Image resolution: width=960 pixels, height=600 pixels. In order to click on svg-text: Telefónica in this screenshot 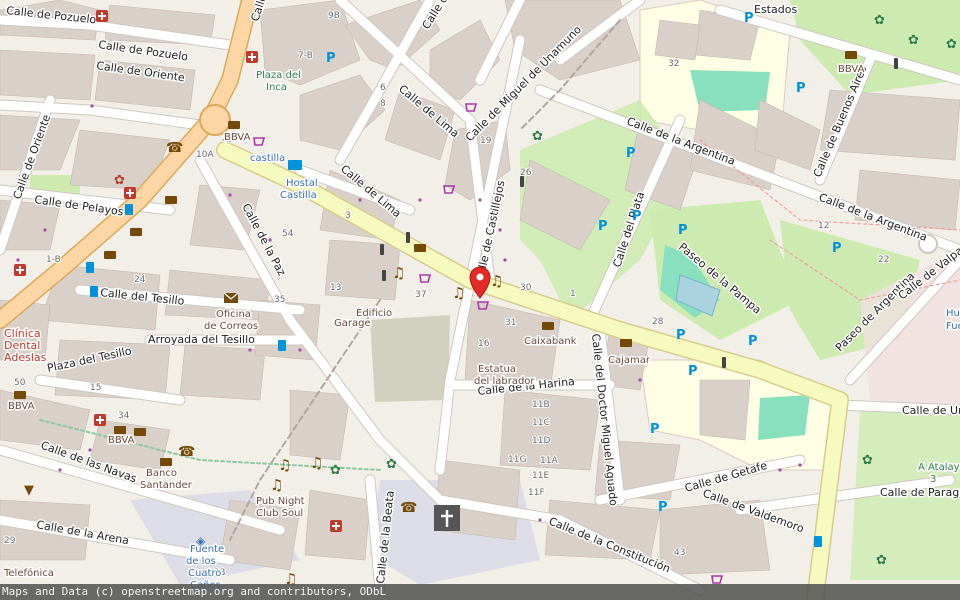, I will do `click(28, 573)`.